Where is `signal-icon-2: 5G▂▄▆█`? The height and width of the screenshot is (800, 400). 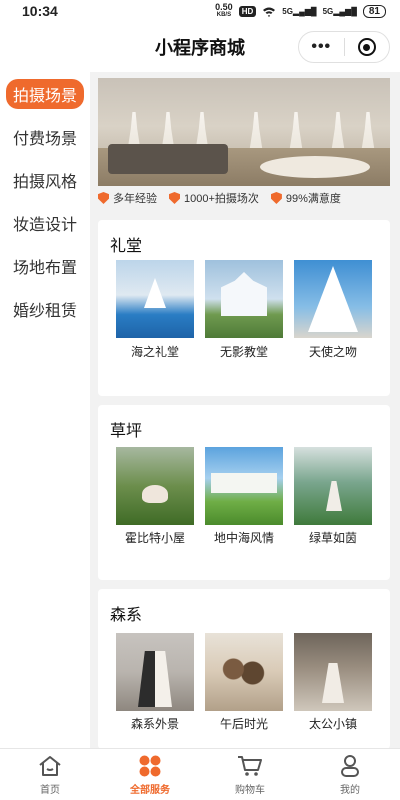 signal-icon-2: 5G▂▄▆█ is located at coordinates (339, 11).